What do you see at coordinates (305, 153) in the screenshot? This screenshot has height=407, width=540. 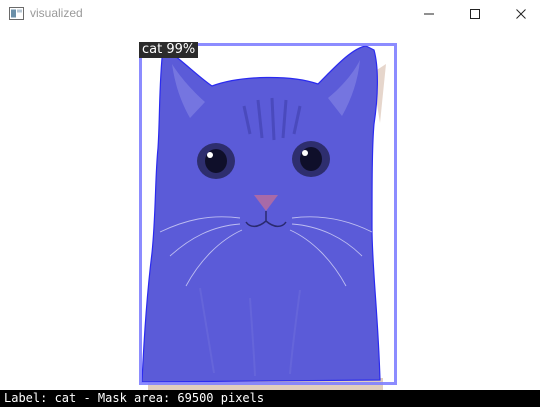 I see `right-eye-highlight` at bounding box center [305, 153].